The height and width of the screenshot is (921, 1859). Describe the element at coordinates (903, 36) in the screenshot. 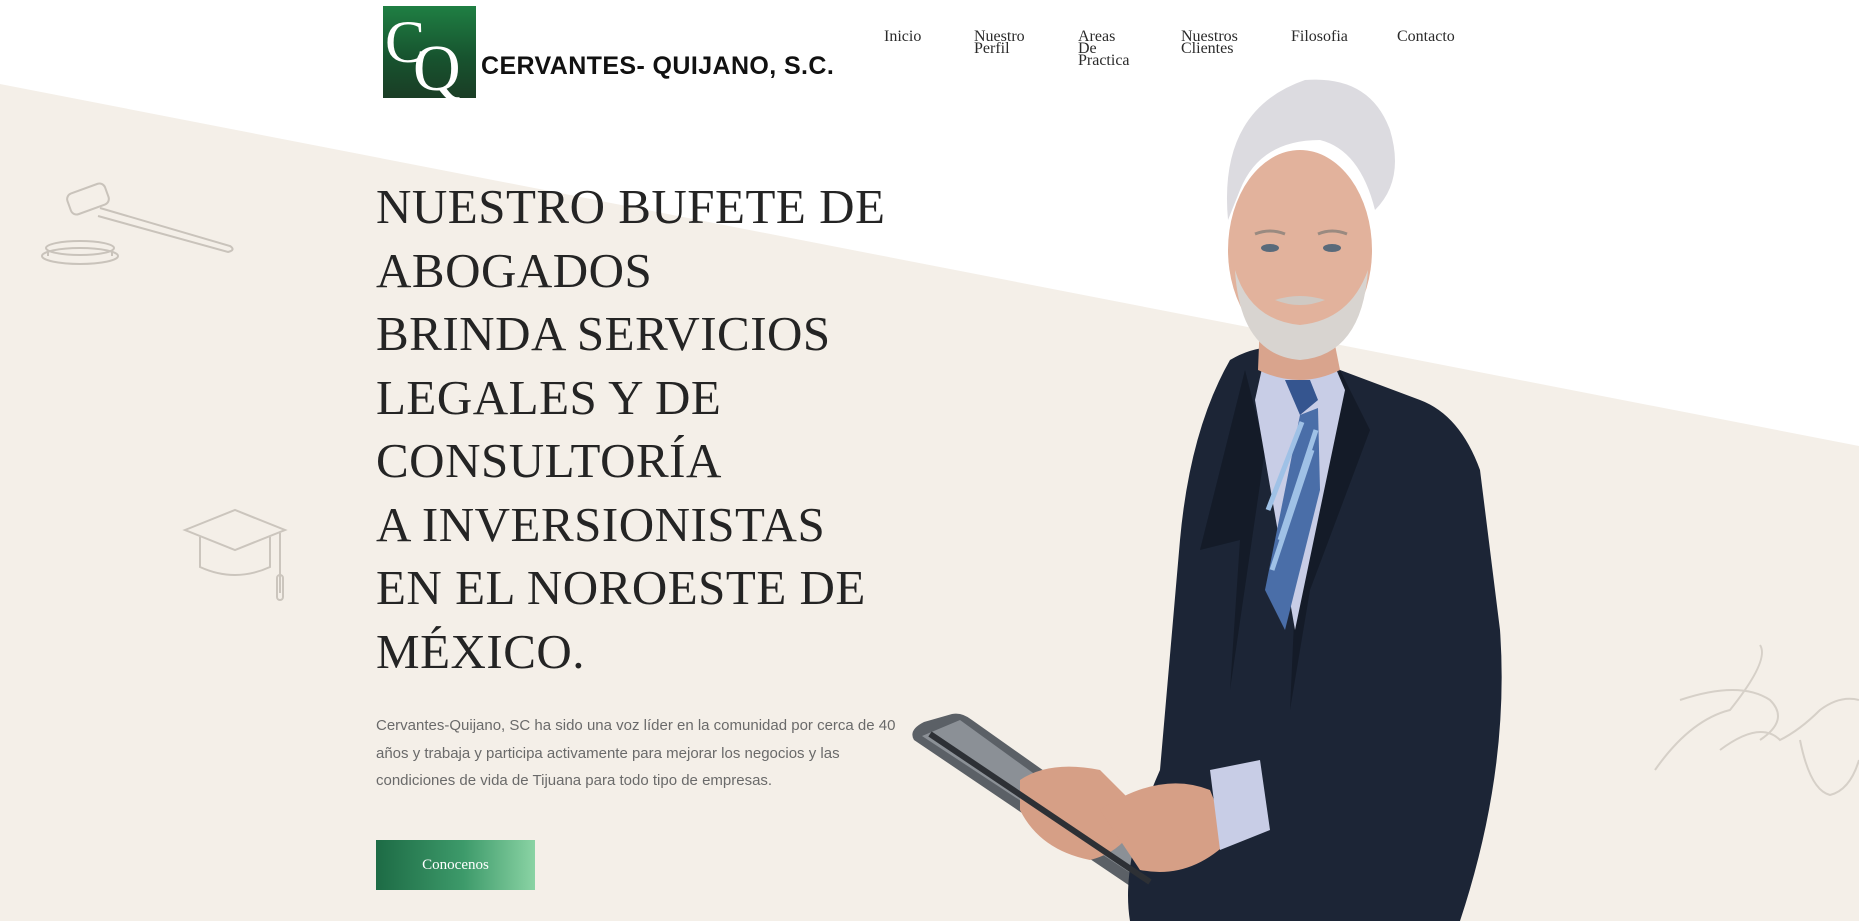

I see `nav-label: Inicio` at that location.